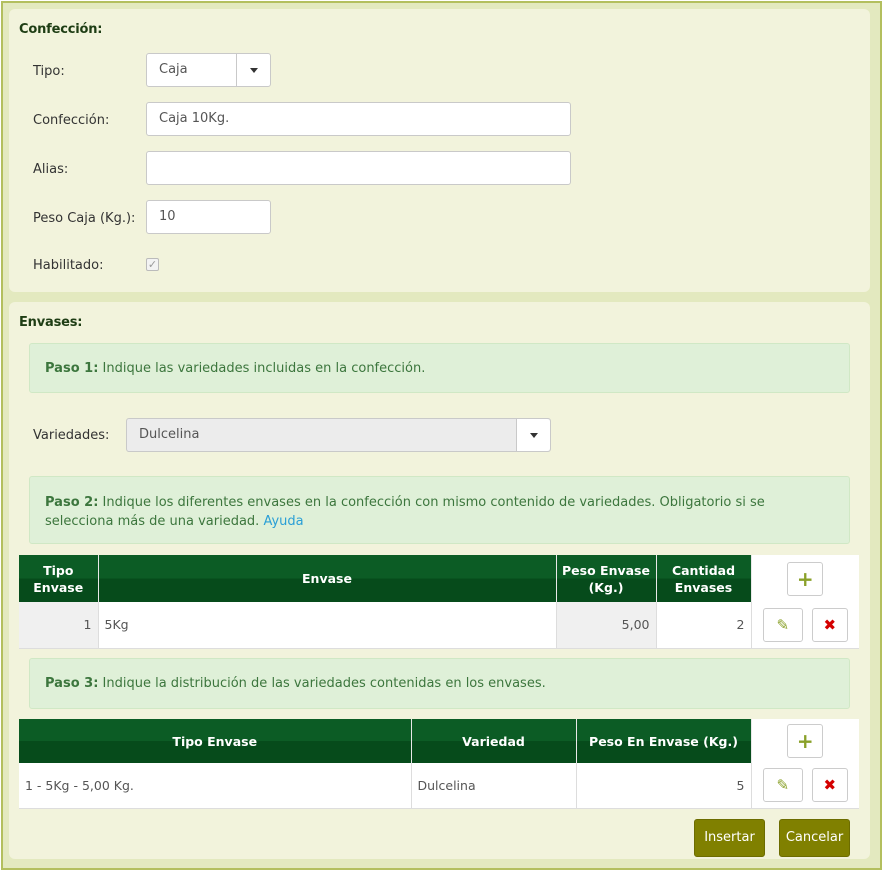 This screenshot has height=872, width=884. I want to click on delete-distribucion-button: ✖, so click(829, 785).